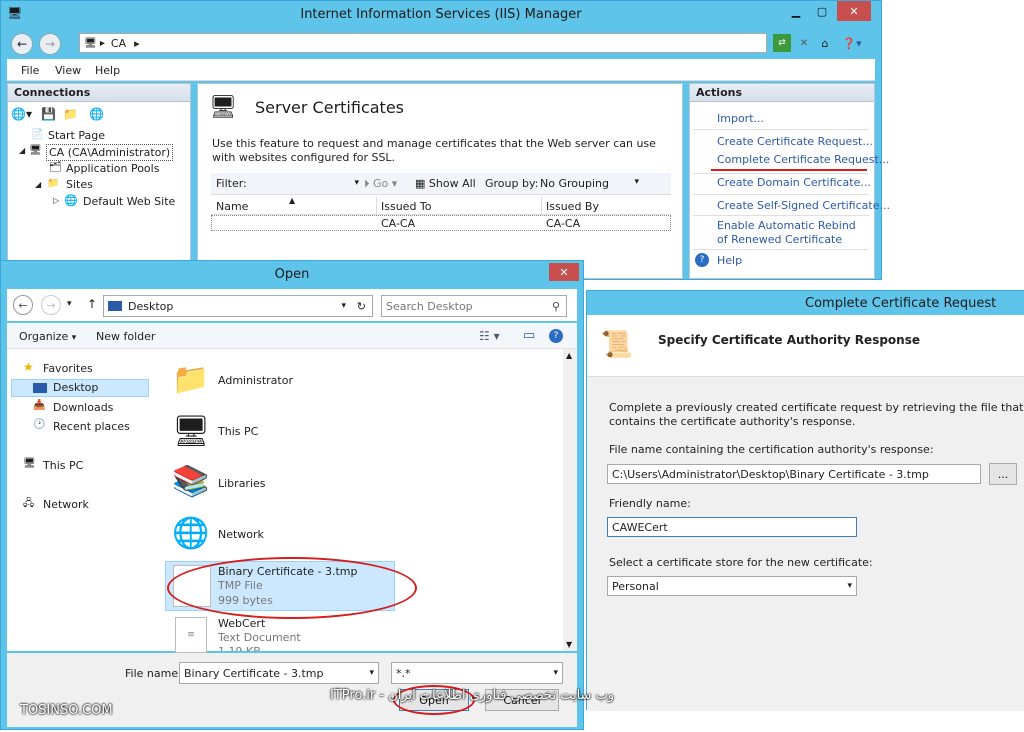 The width and height of the screenshot is (1024, 732). What do you see at coordinates (29, 503) in the screenshot?
I see `network-icon: 🖧` at bounding box center [29, 503].